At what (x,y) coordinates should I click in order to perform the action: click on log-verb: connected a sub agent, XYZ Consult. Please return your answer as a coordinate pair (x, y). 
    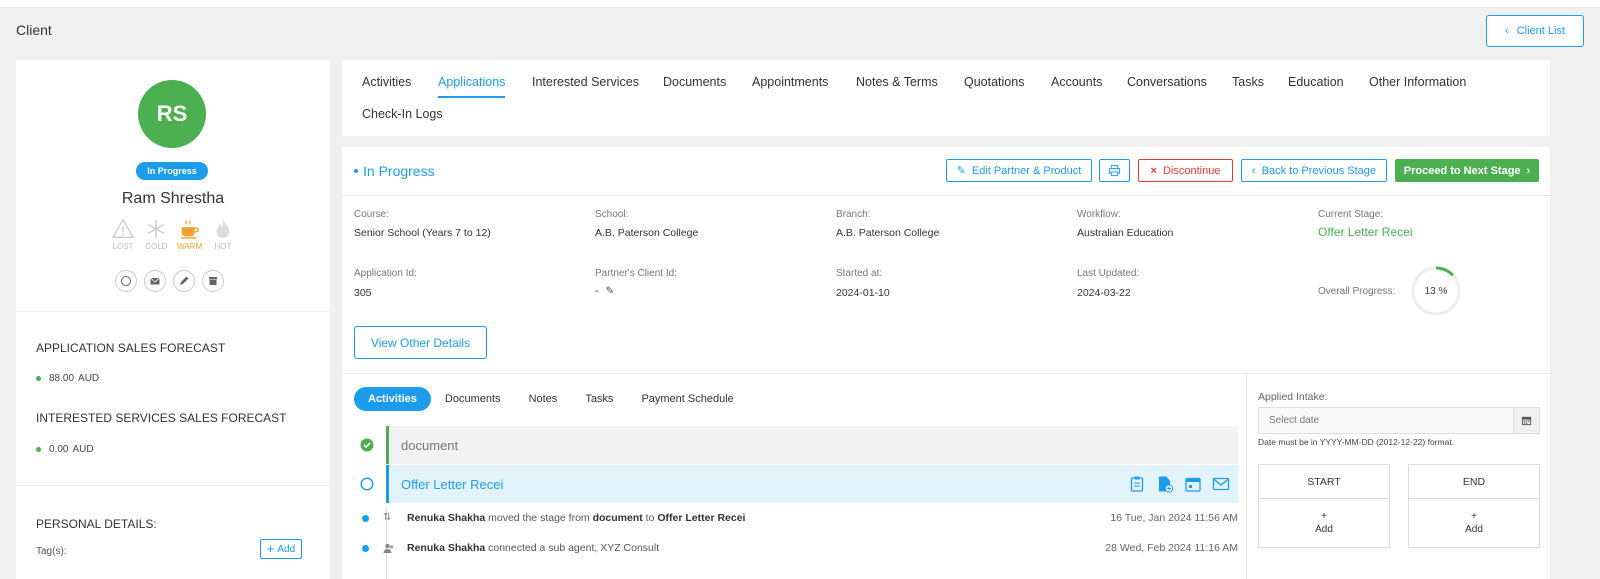
    Looking at the image, I should click on (572, 548).